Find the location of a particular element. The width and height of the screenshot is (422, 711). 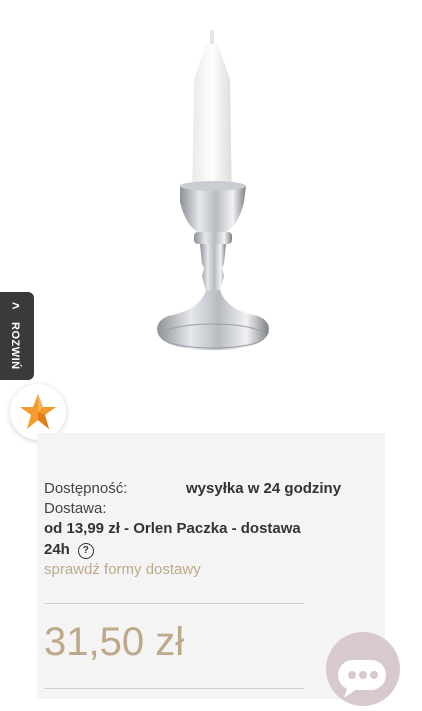

delivery-label: Dostawa: is located at coordinates (75, 508).